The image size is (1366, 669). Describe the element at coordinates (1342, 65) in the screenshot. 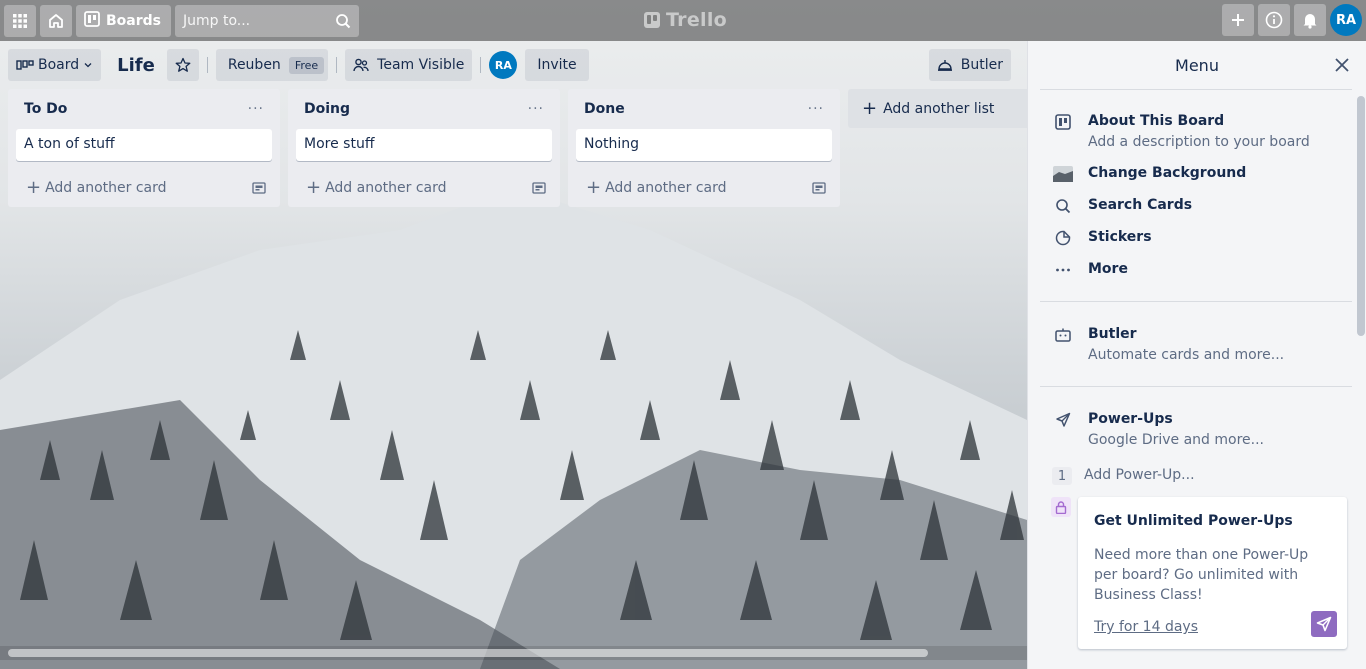

I see `close-icon` at that location.